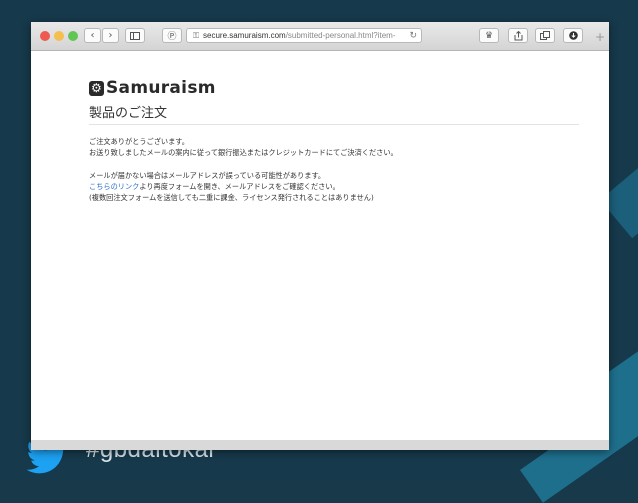 The width and height of the screenshot is (638, 503). Describe the element at coordinates (207, 175) in the screenshot. I see `email-warning-line: メールが届かない場合はメールアドレスが誤っている可能性があります。` at that location.